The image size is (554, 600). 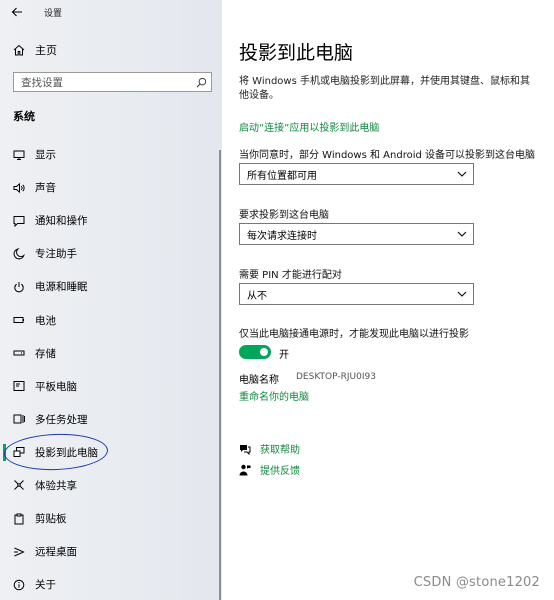 What do you see at coordinates (66, 452) in the screenshot?
I see `sidebar-item-label: 投影到此电脑` at bounding box center [66, 452].